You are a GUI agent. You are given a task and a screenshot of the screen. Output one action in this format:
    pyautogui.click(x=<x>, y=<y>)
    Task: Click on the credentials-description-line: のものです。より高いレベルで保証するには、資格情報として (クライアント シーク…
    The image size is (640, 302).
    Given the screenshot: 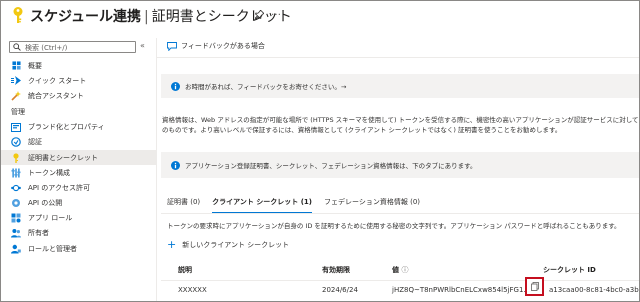 What is the action you would take?
    pyautogui.click(x=362, y=130)
    